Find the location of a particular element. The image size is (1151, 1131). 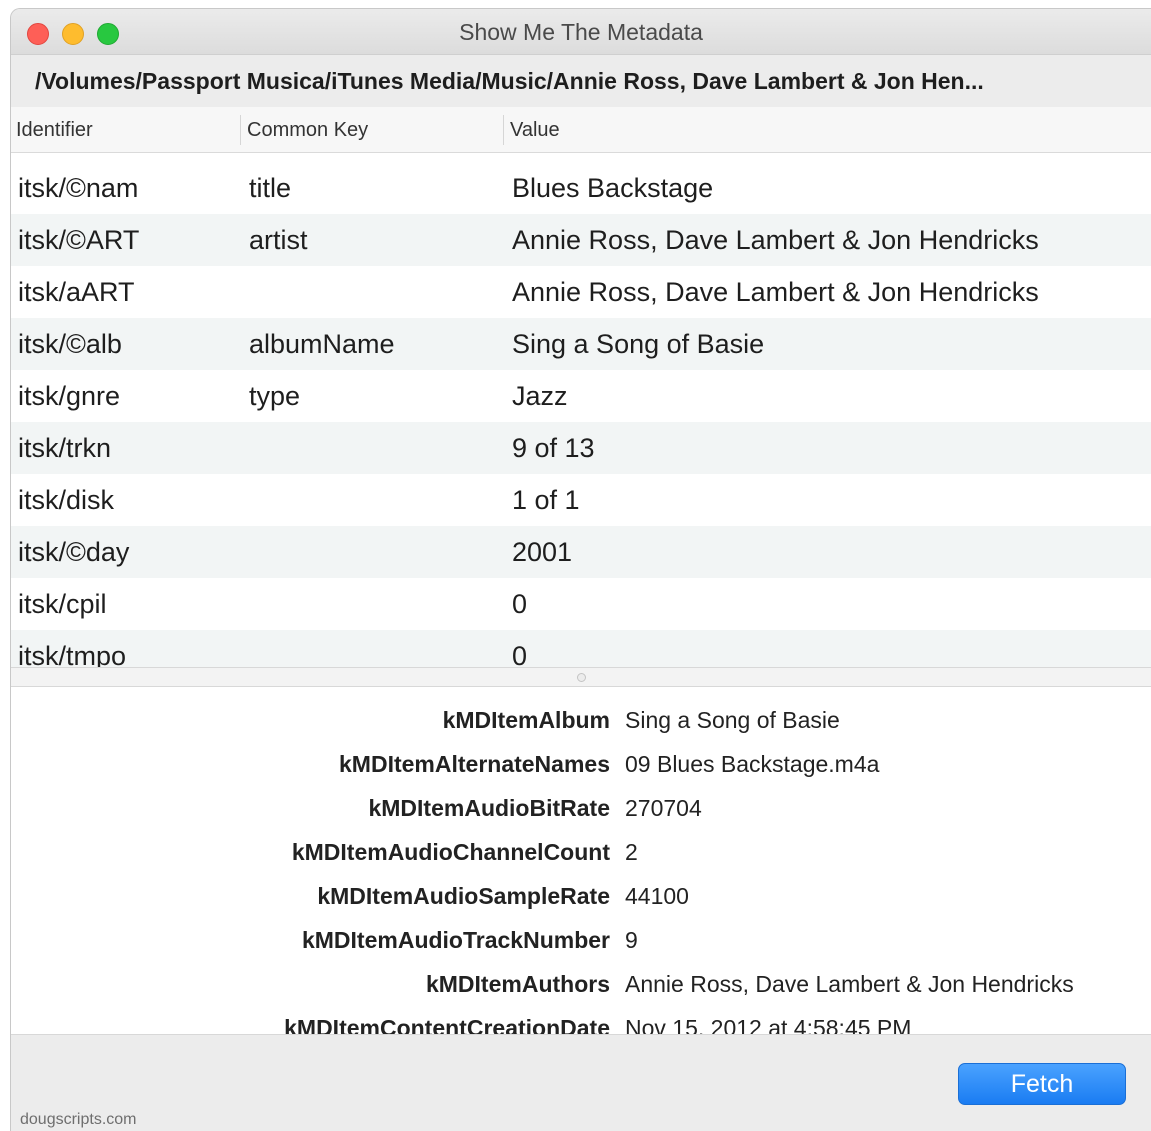

metadata-key: kMDItemContentCreationDate is located at coordinates (447, 1025).